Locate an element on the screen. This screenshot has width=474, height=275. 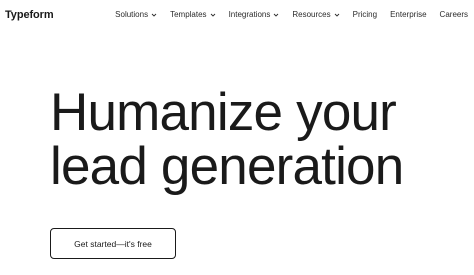
nav-item-integrations: Integrations is located at coordinates (254, 14).